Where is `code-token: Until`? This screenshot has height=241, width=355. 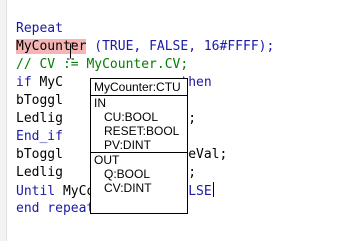 code-token: Until is located at coordinates (36, 191).